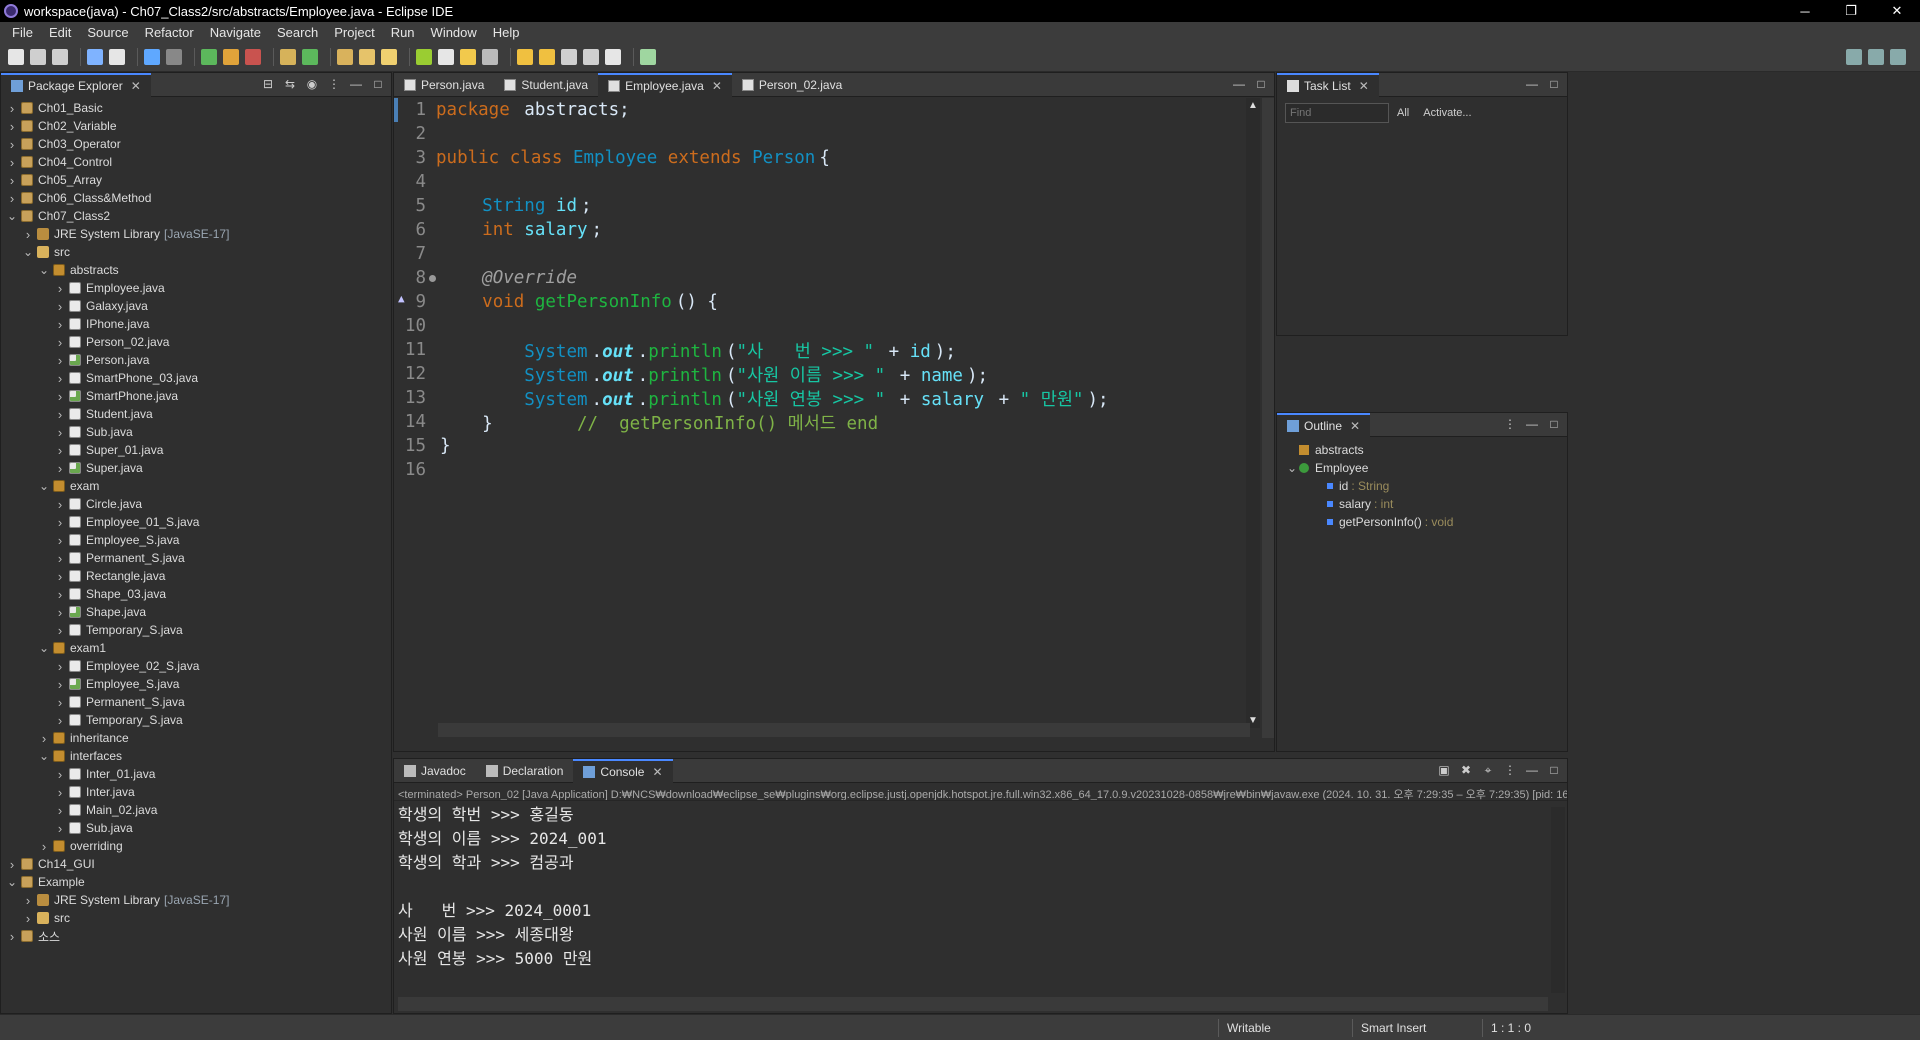 The width and height of the screenshot is (1920, 1040). Describe the element at coordinates (1422, 504) in the screenshot. I see `outline-item: salary : int` at that location.